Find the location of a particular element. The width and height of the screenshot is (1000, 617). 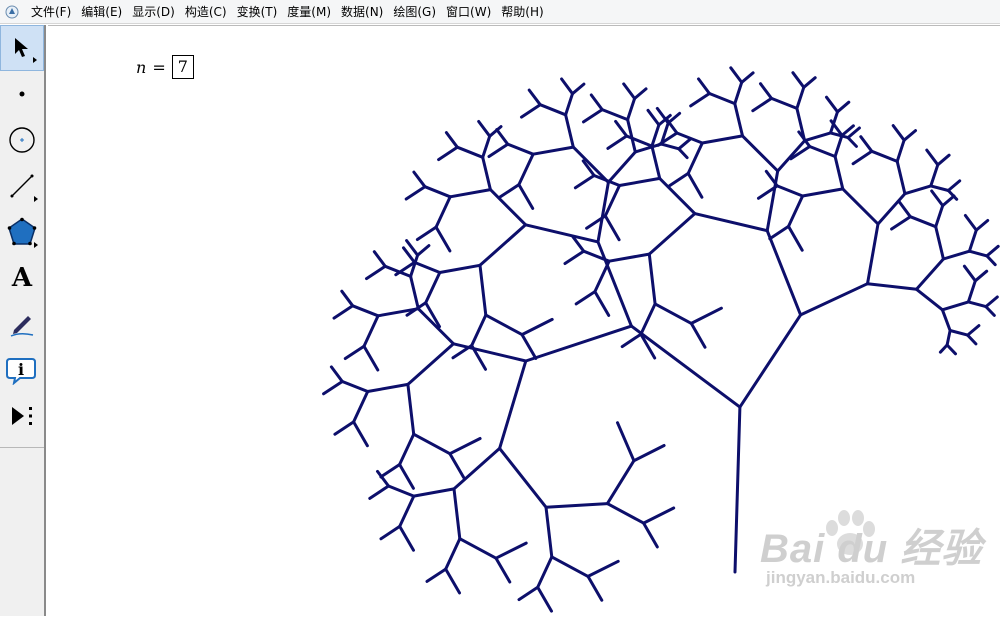

parameter-label: n is located at coordinates (141, 67).